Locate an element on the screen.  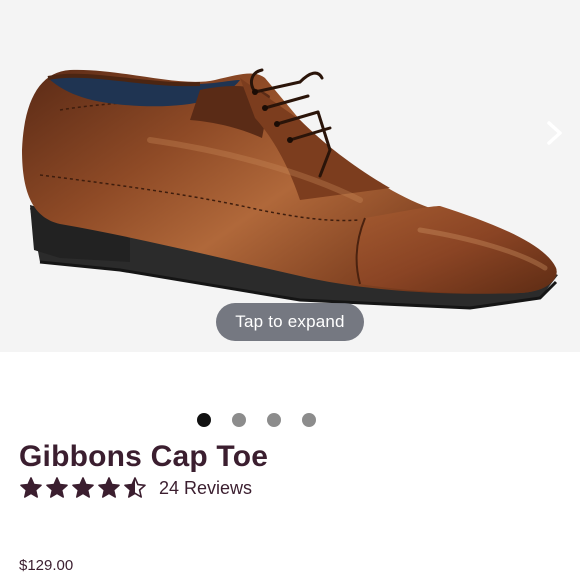
tap-to-expand-button: Tap to expand is located at coordinates (290, 322).